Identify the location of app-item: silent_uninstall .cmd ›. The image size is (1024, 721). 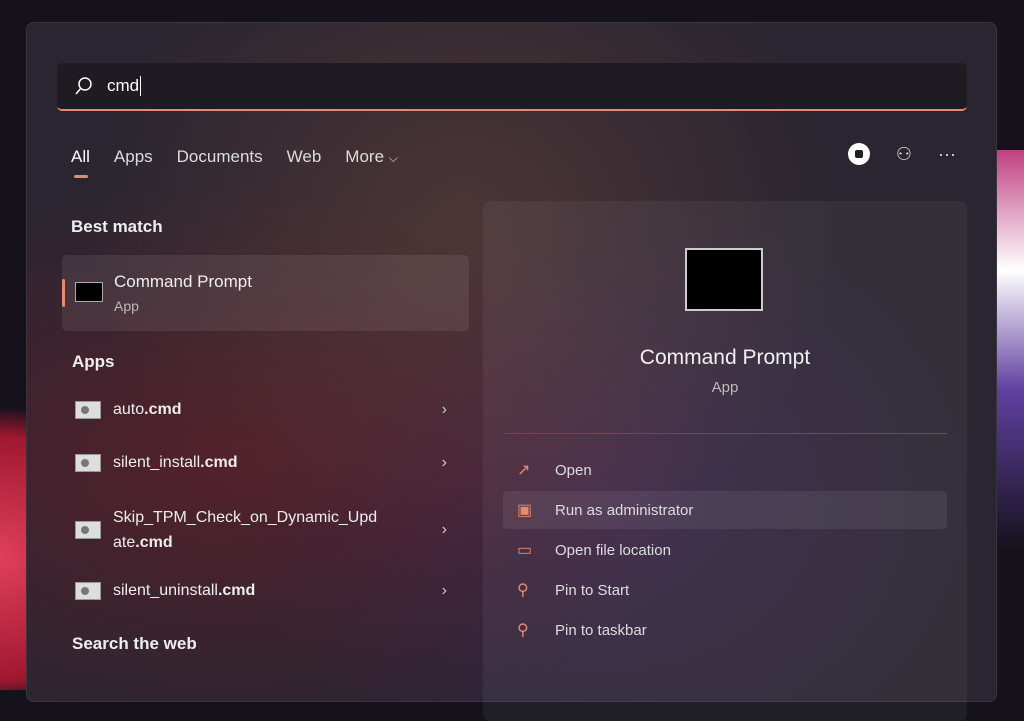
(261, 591).